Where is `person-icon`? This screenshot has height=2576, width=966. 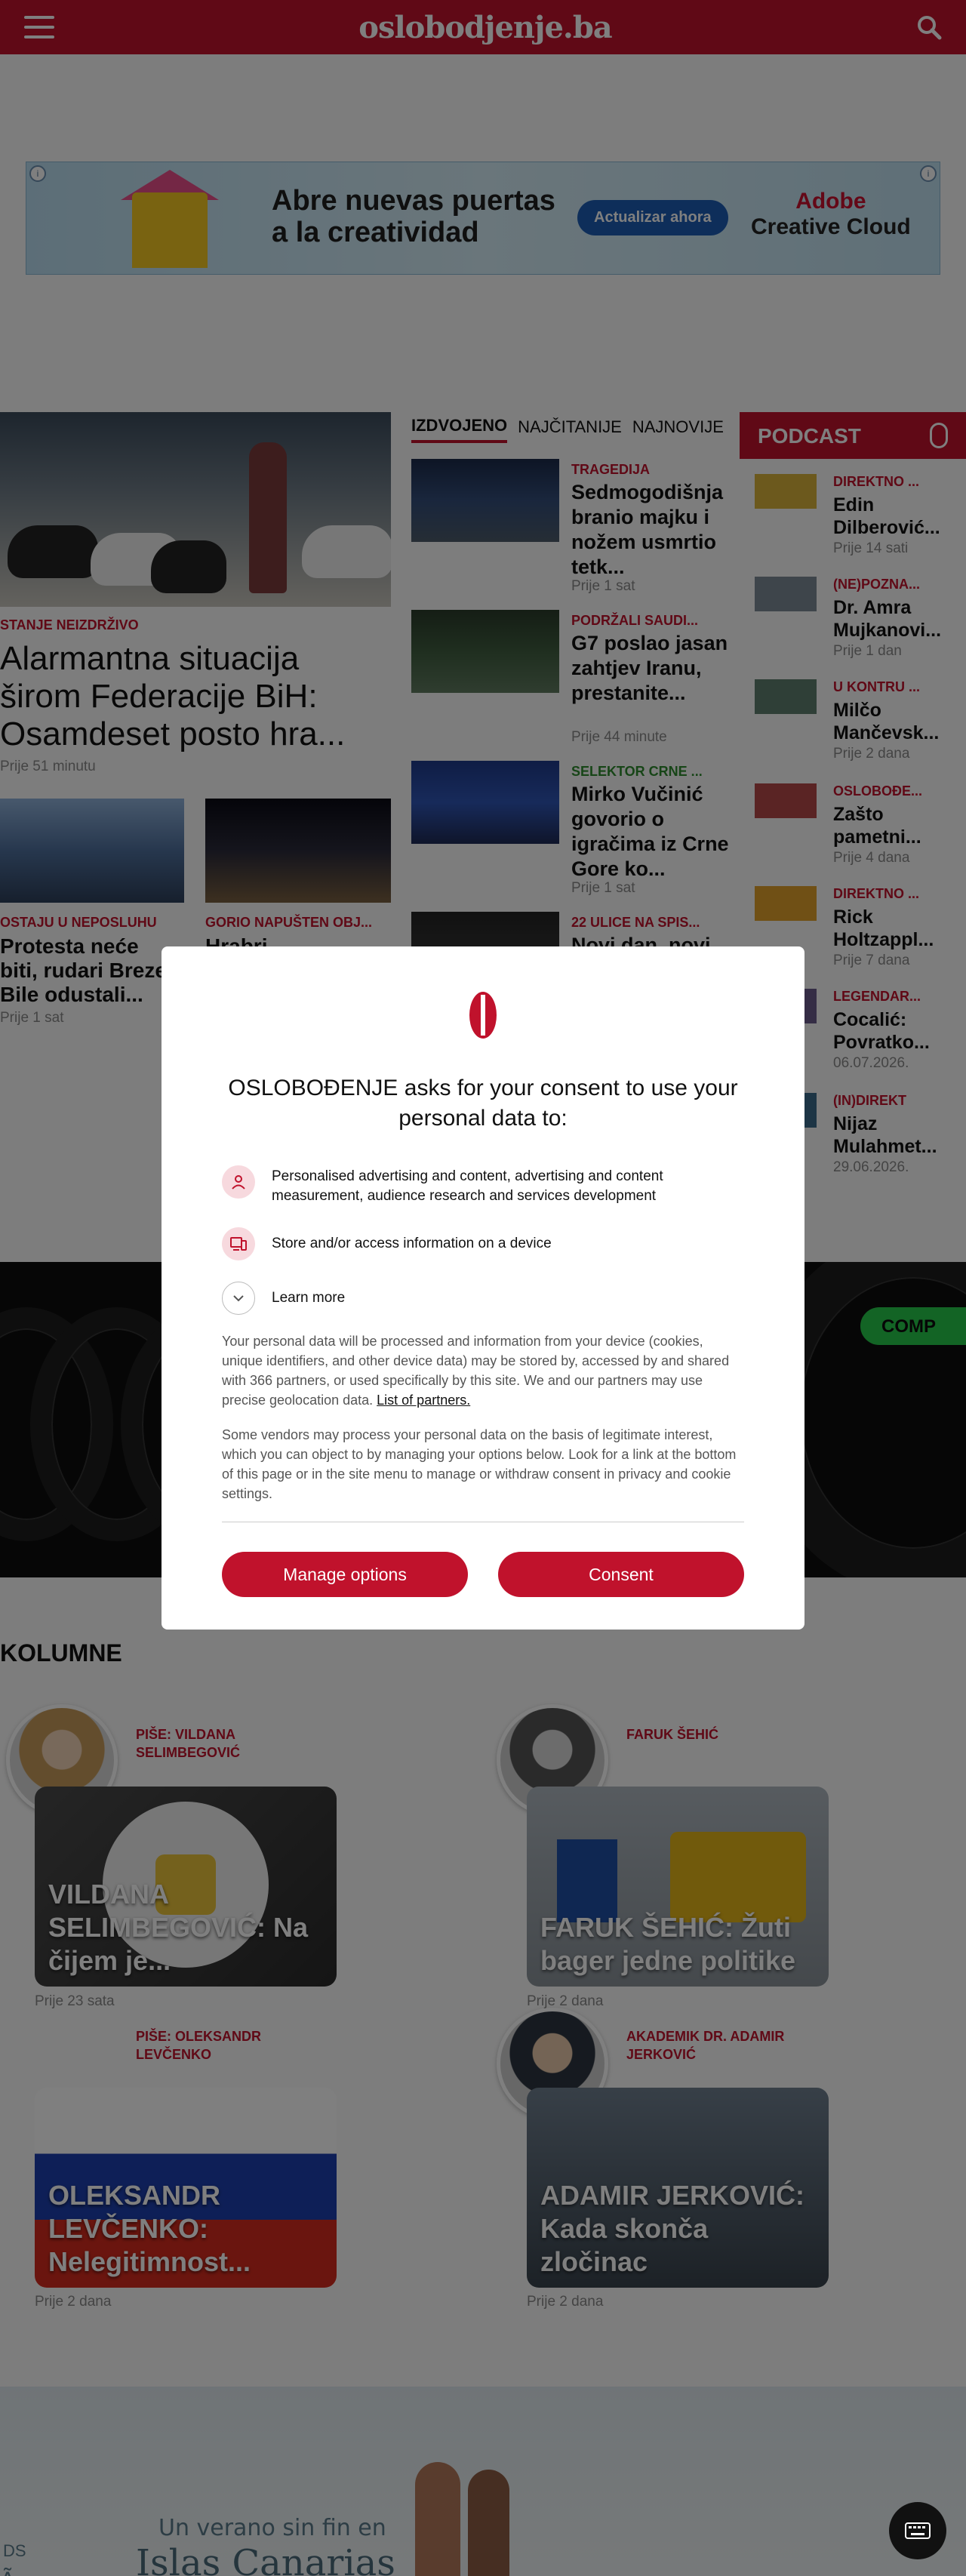 person-icon is located at coordinates (238, 1182).